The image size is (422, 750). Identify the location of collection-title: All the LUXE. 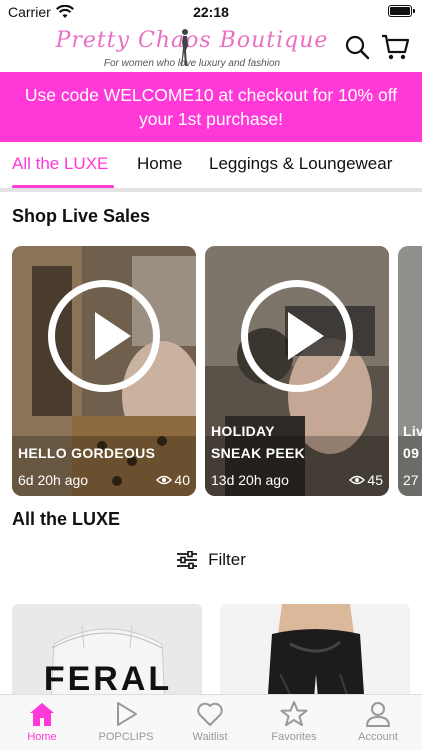
(66, 519).